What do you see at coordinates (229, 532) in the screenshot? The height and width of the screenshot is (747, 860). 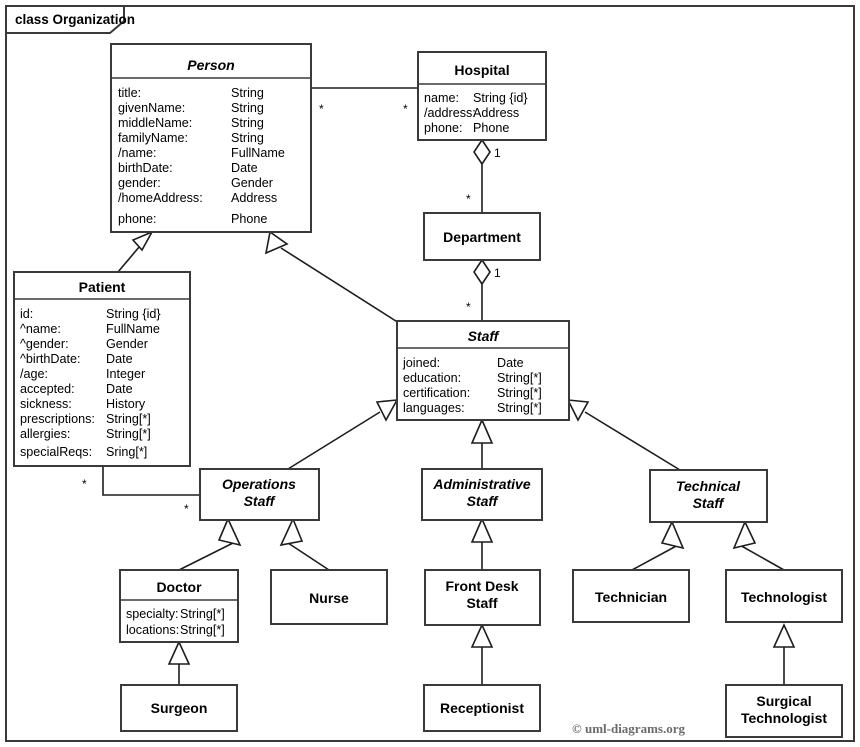 I see `gen-arrow-doctor-operations` at bounding box center [229, 532].